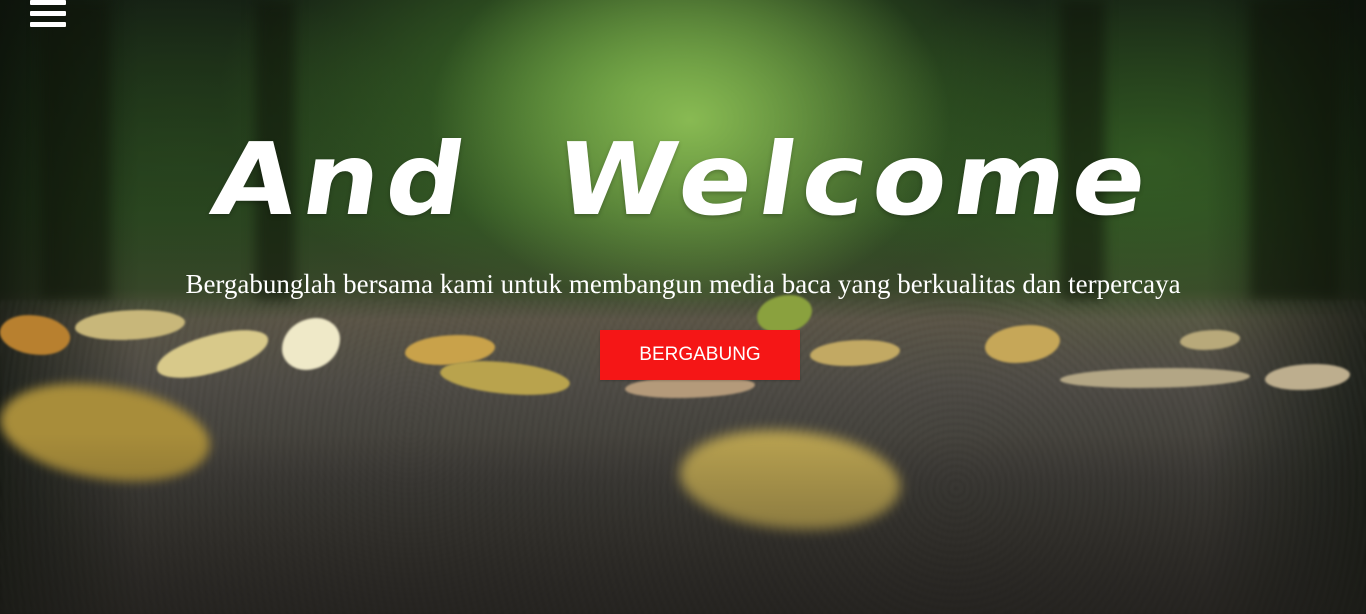 The width and height of the screenshot is (1366, 614). I want to click on join-button: BERGABUNG, so click(700, 355).